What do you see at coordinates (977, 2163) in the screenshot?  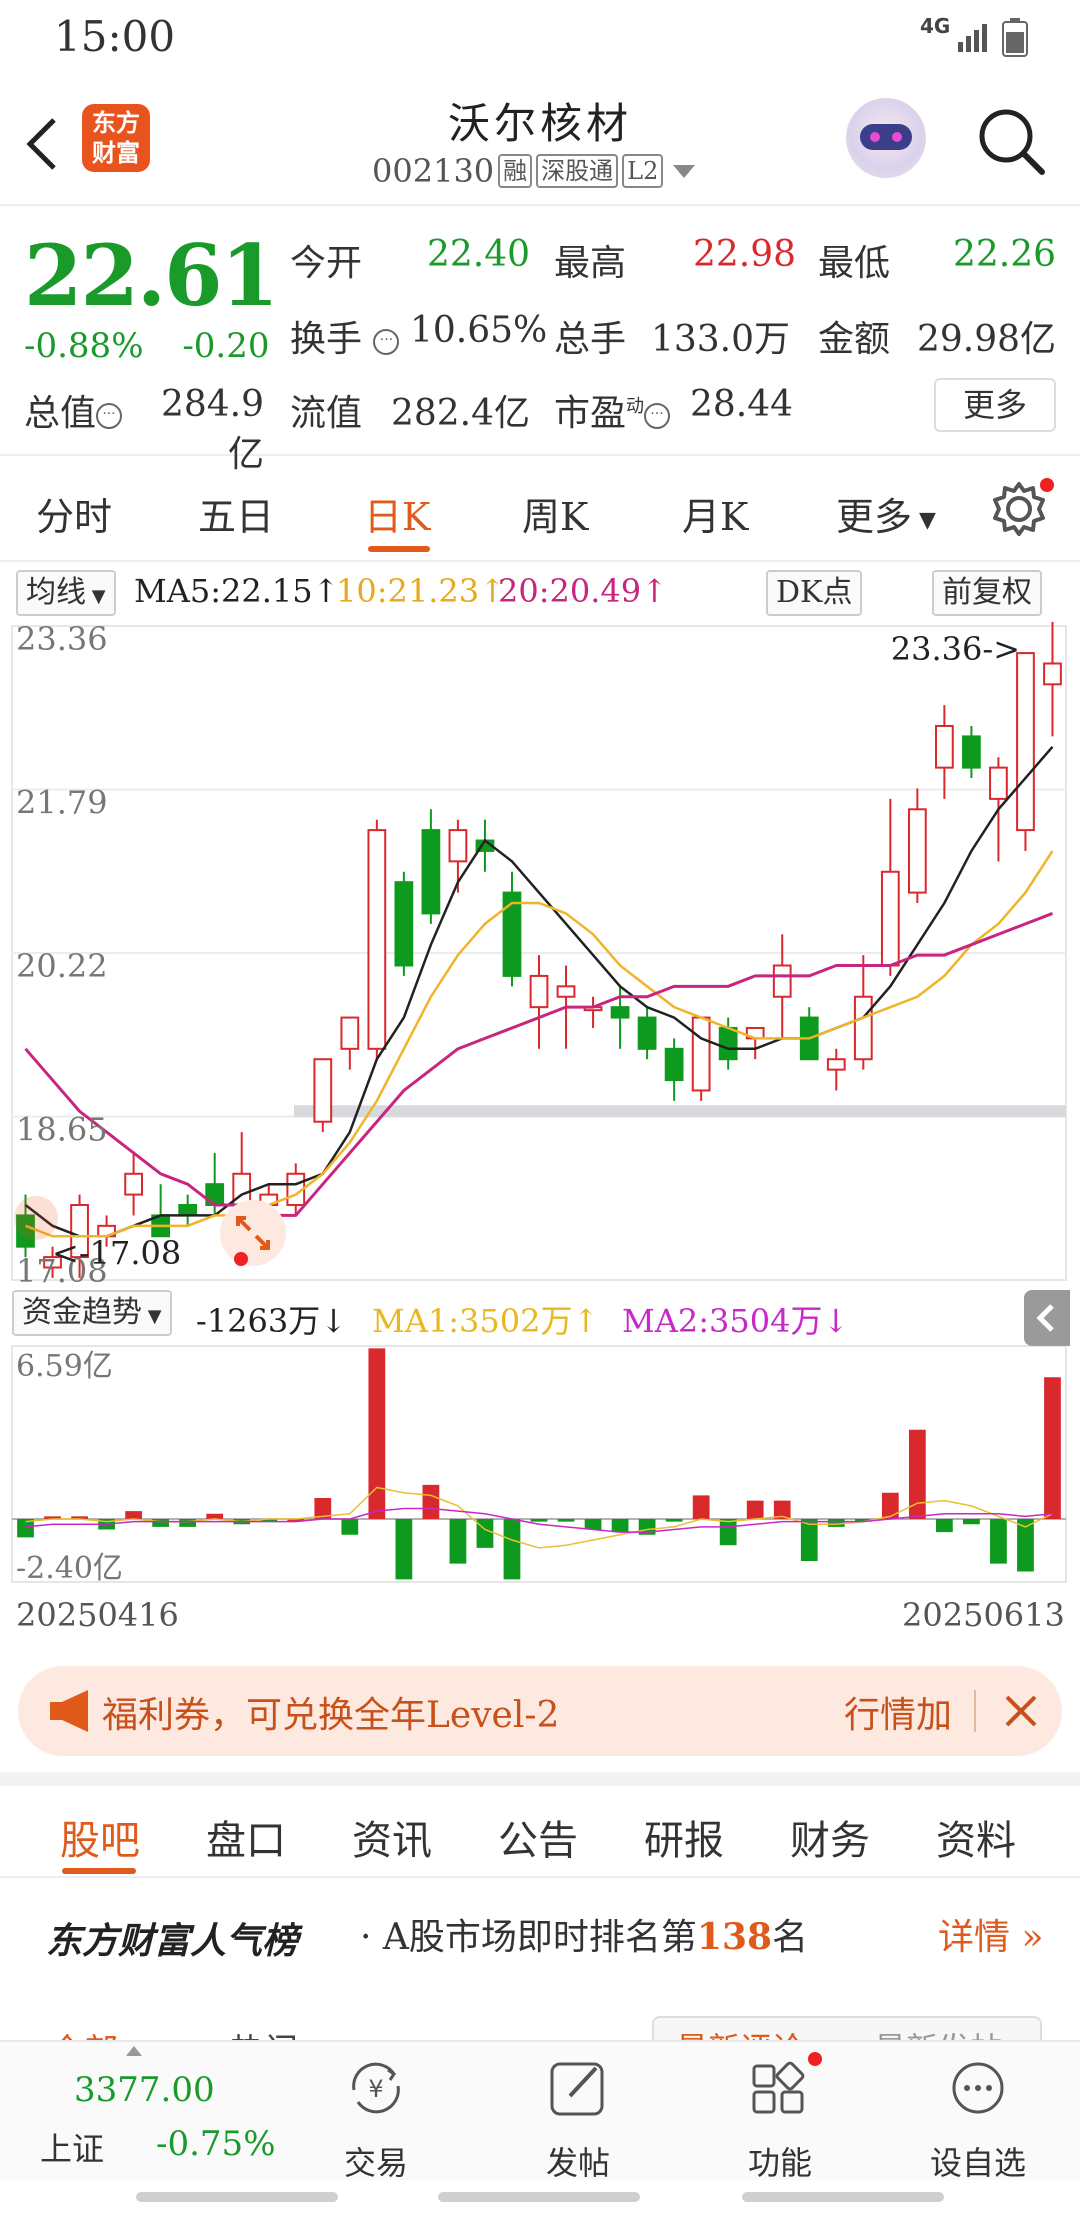 I see `nav-label: 设自选` at bounding box center [977, 2163].